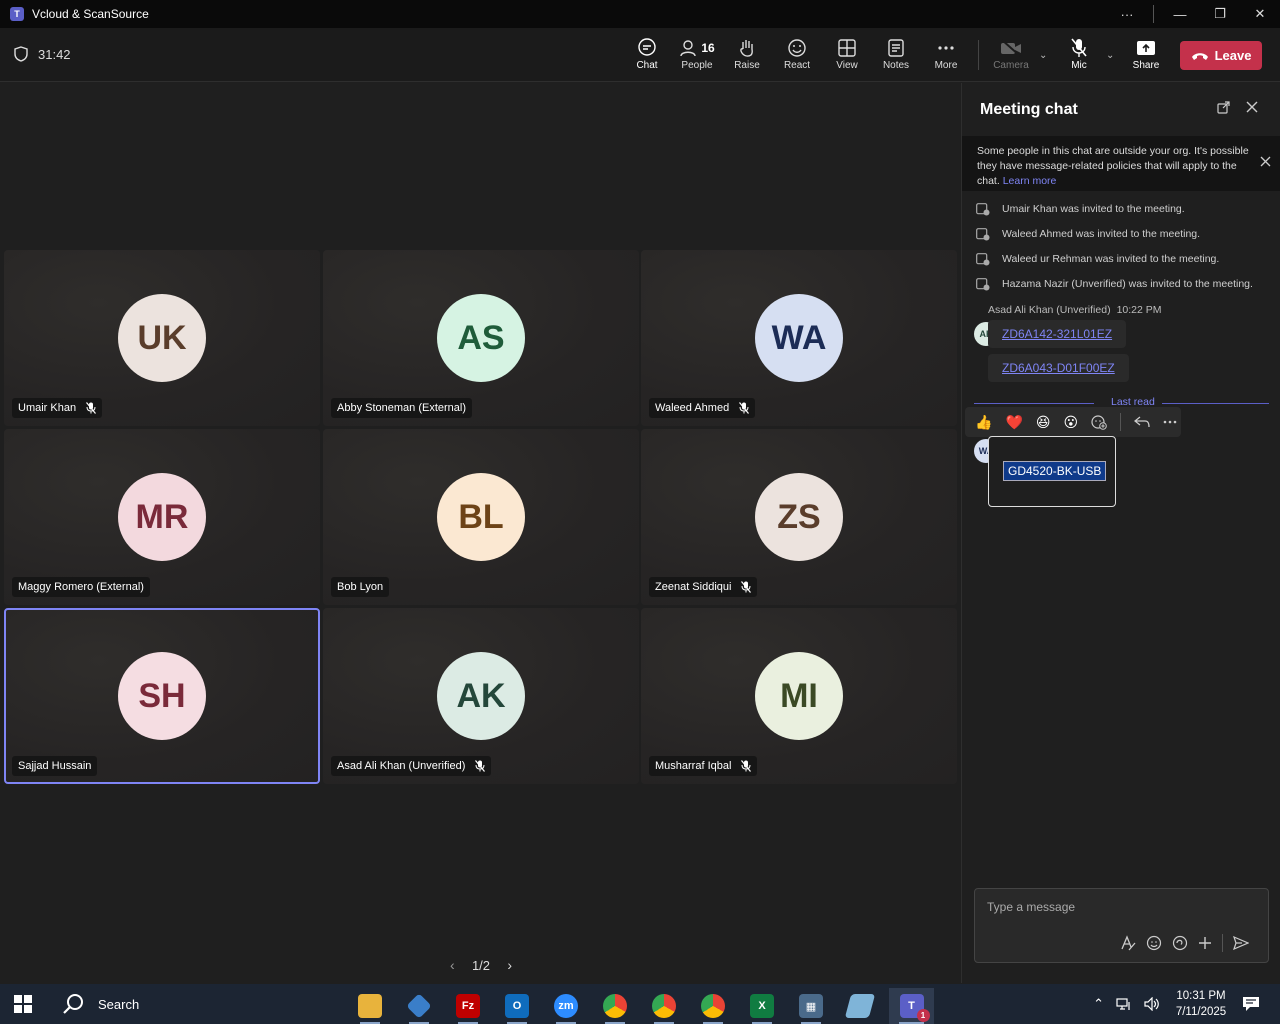  Describe the element at coordinates (647, 65) in the screenshot. I see `chat-label: Chat` at that location.